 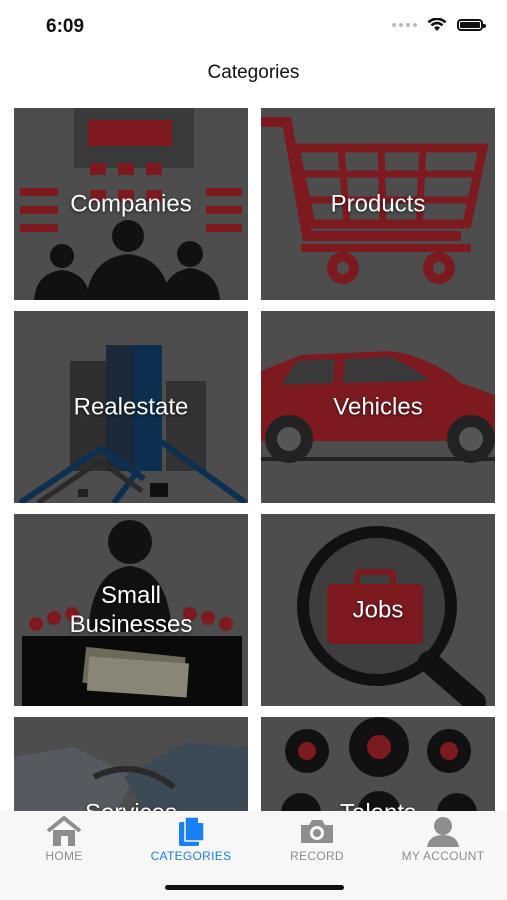 What do you see at coordinates (317, 856) in the screenshot?
I see `tab-label: RECORD` at bounding box center [317, 856].